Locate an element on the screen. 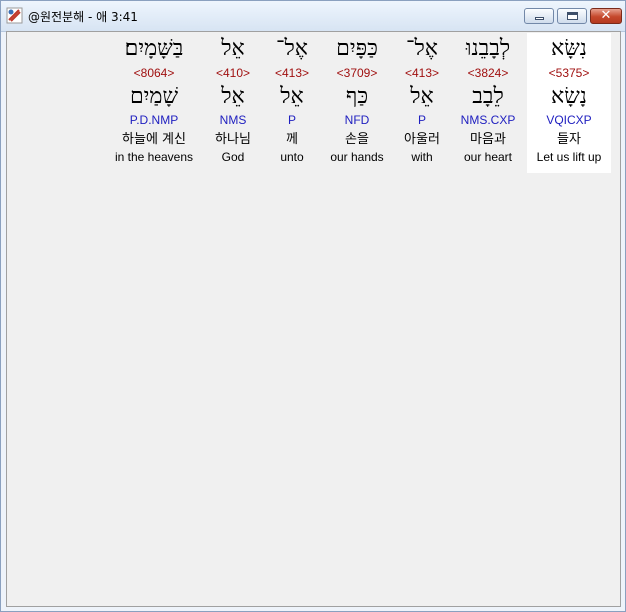  word-column: אֵל <410> אֵל NMS 하나님 God is located at coordinates (233, 103).